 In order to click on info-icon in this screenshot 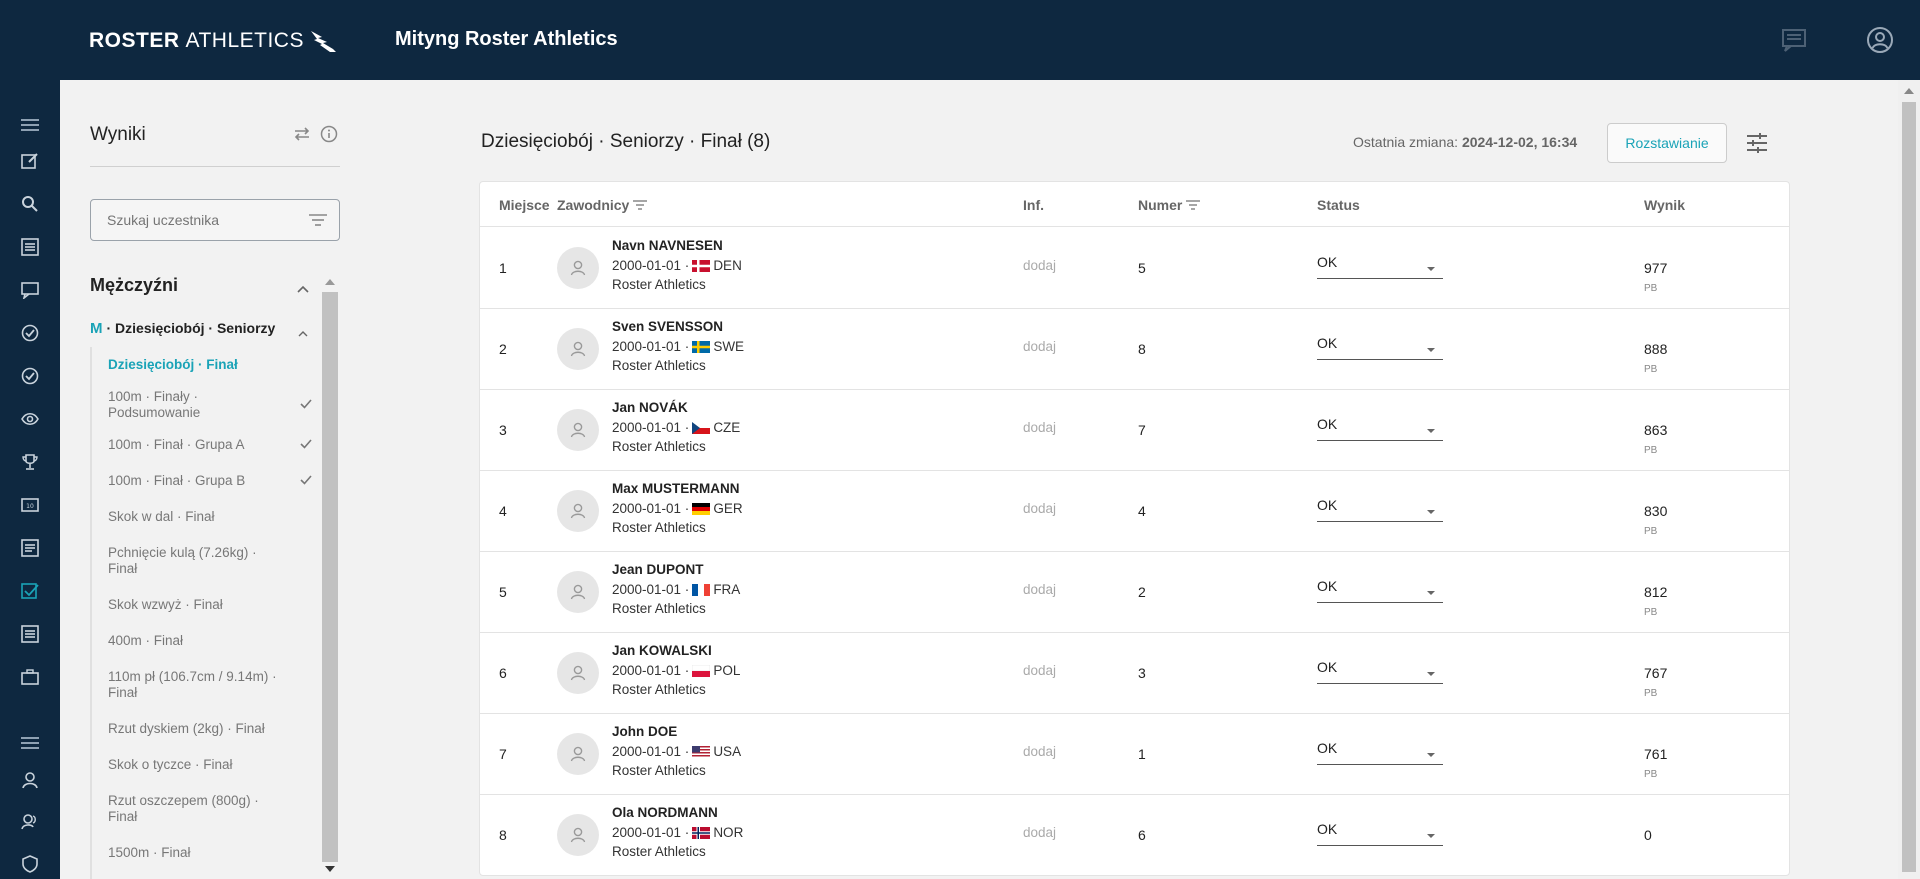, I will do `click(329, 136)`.